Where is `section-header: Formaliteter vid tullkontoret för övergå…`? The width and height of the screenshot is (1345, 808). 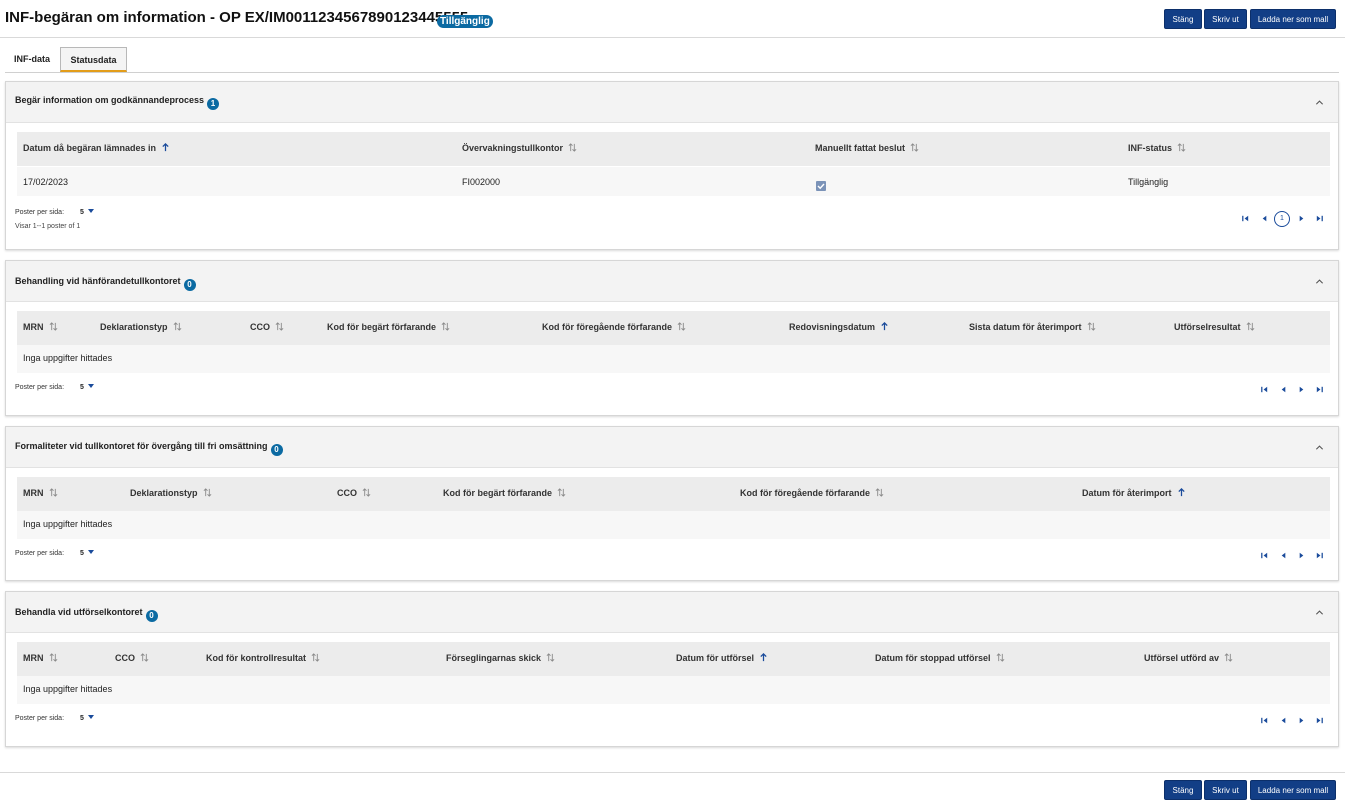 section-header: Formaliteter vid tullkontoret för övergå… is located at coordinates (672, 447).